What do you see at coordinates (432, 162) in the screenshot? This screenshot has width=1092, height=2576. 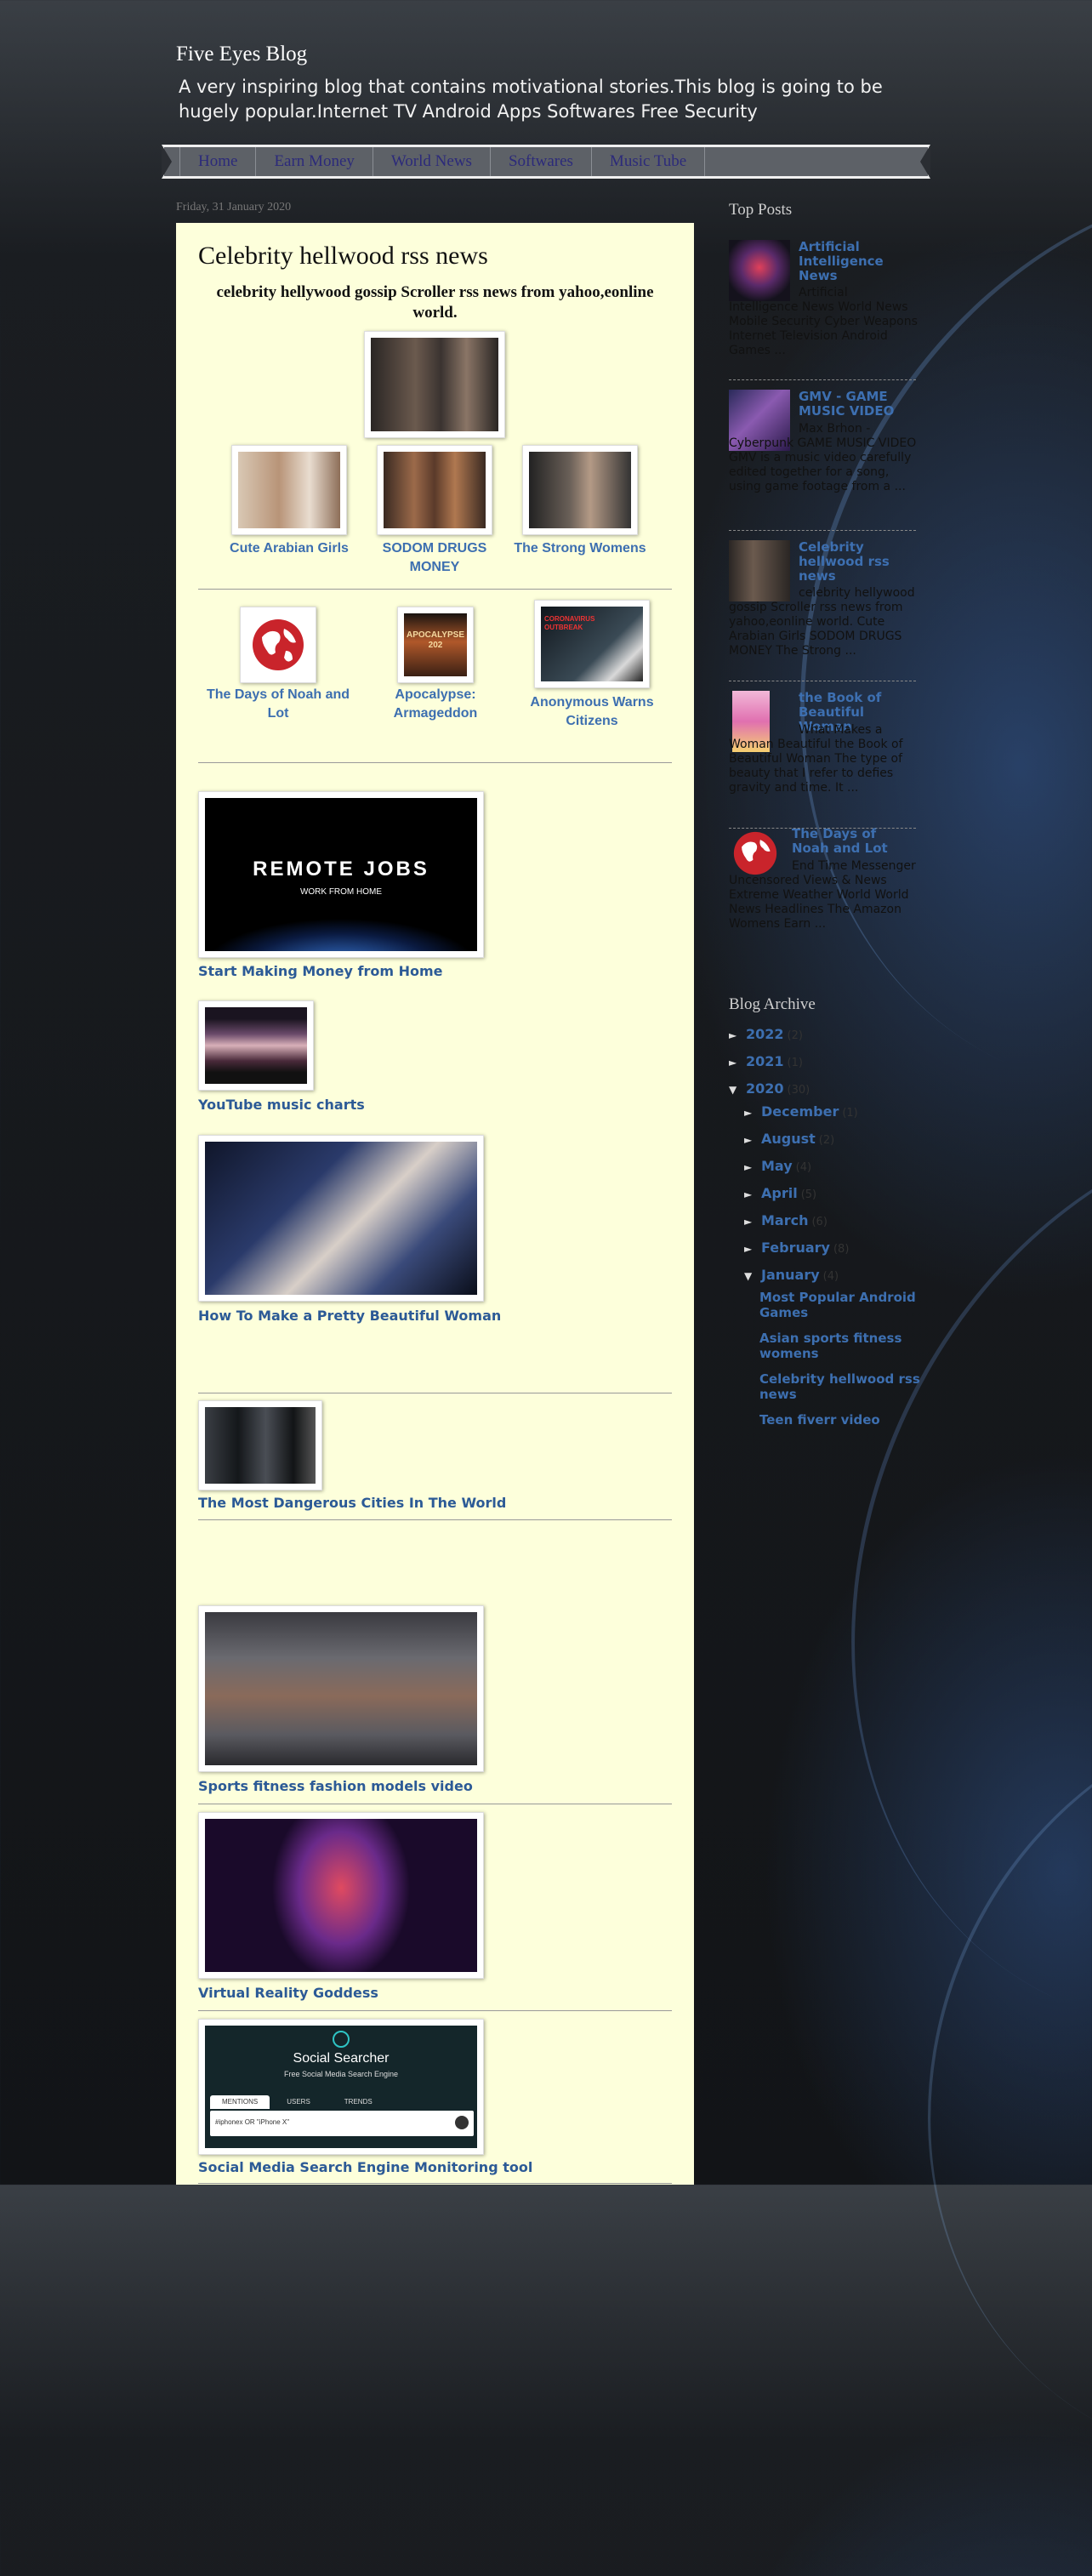 I see `nav-item-world-news: World News` at bounding box center [432, 162].